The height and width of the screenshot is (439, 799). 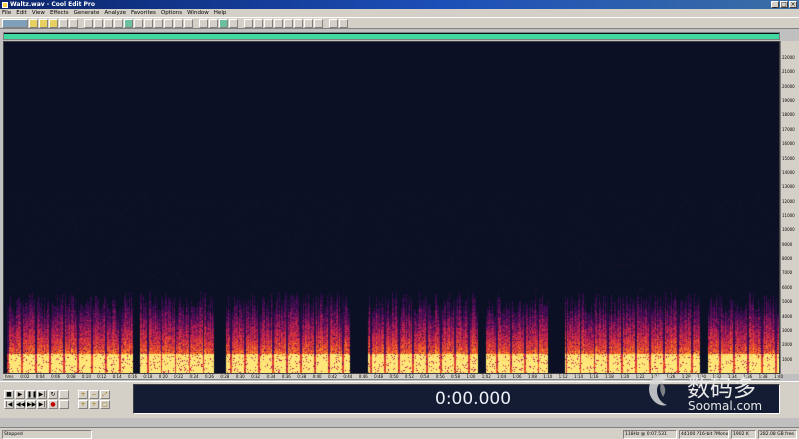 I want to click on time-tick-label: 0:58, so click(x=455, y=376).